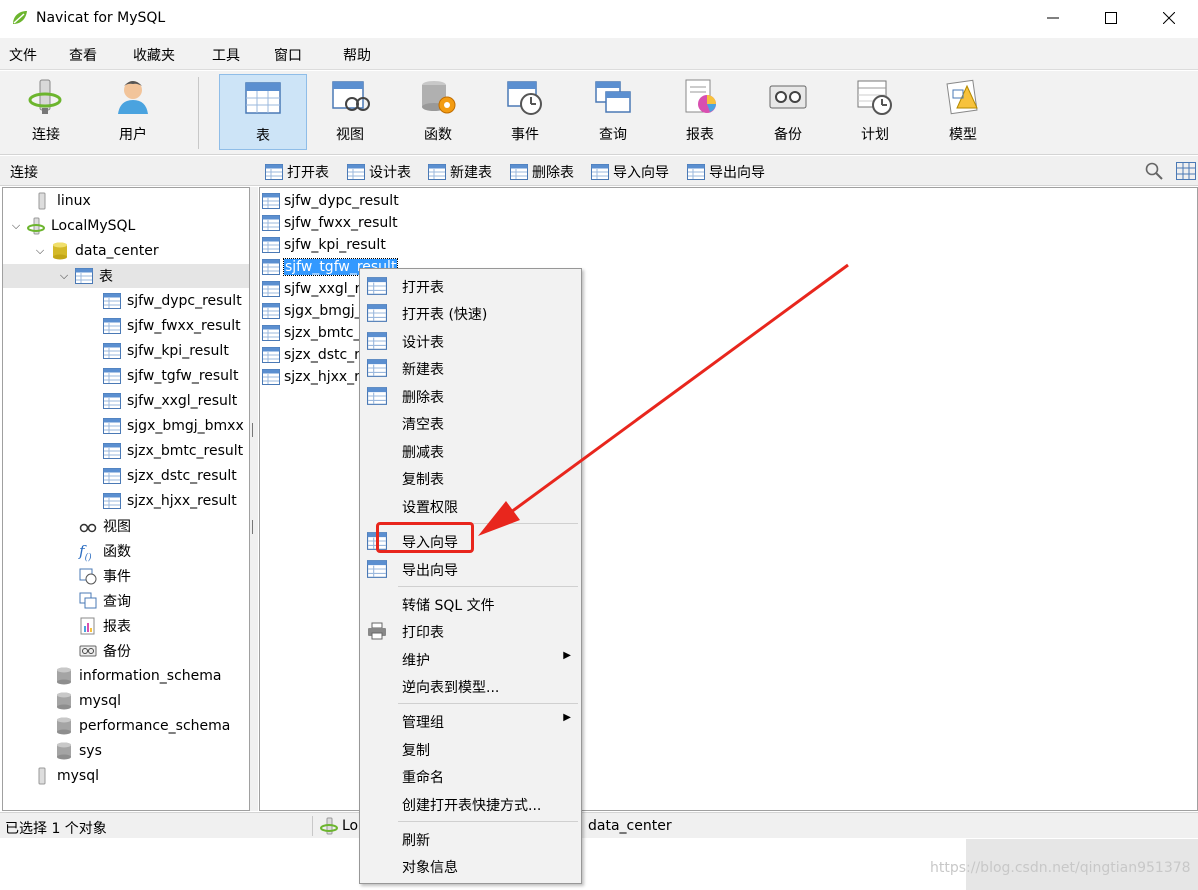 This screenshot has width=1198, height=890. I want to click on tree-views-group: 视图, so click(105, 526).